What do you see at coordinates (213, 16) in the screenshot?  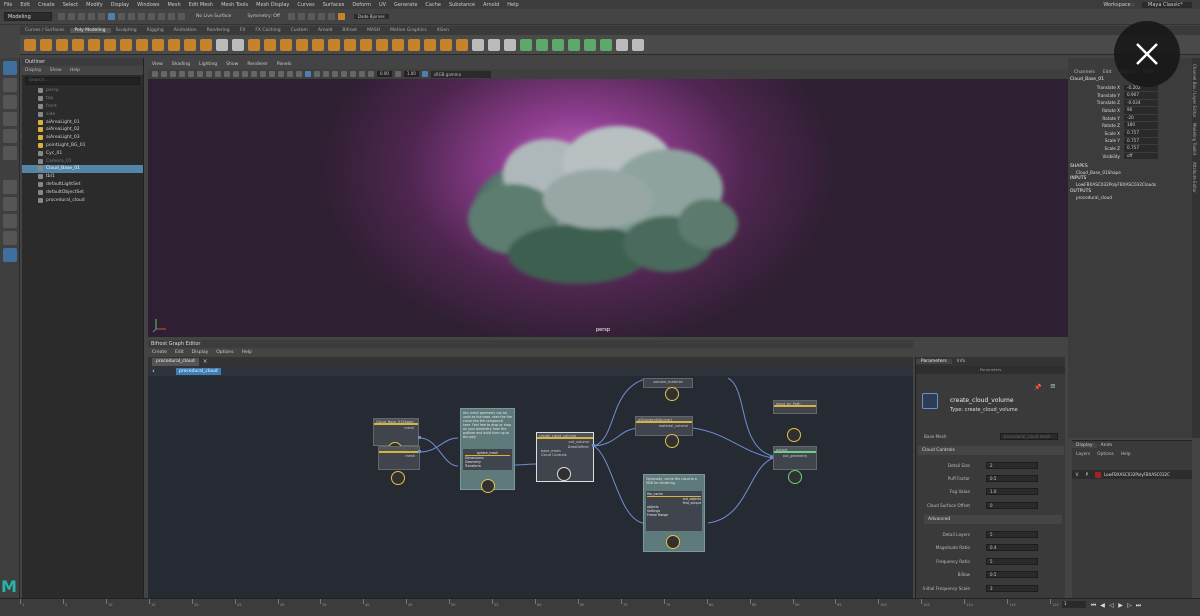 I see `live-surface-label: No Live Surface` at bounding box center [213, 16].